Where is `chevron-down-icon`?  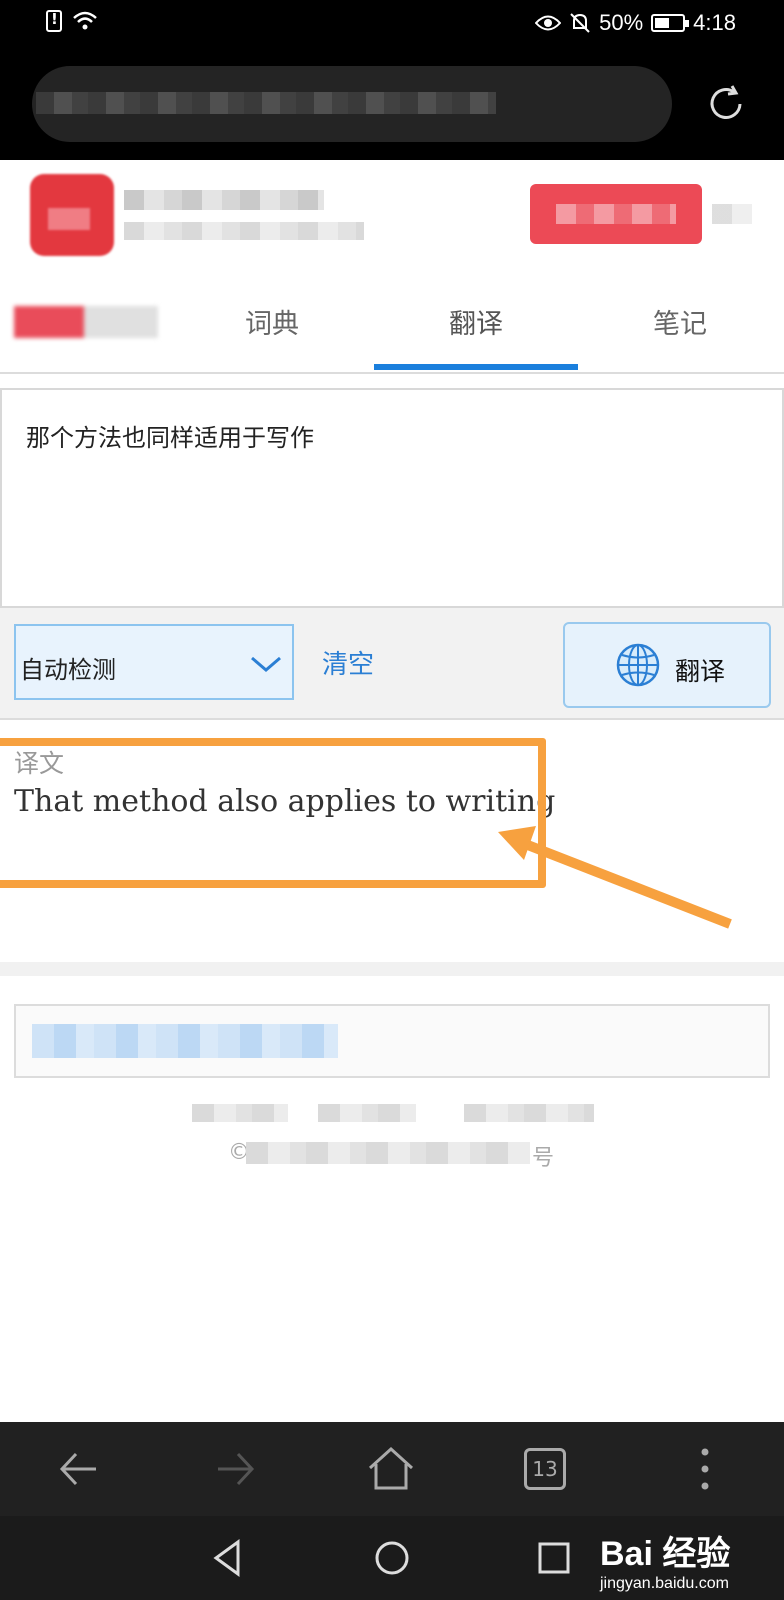
chevron-down-icon is located at coordinates (266, 664).